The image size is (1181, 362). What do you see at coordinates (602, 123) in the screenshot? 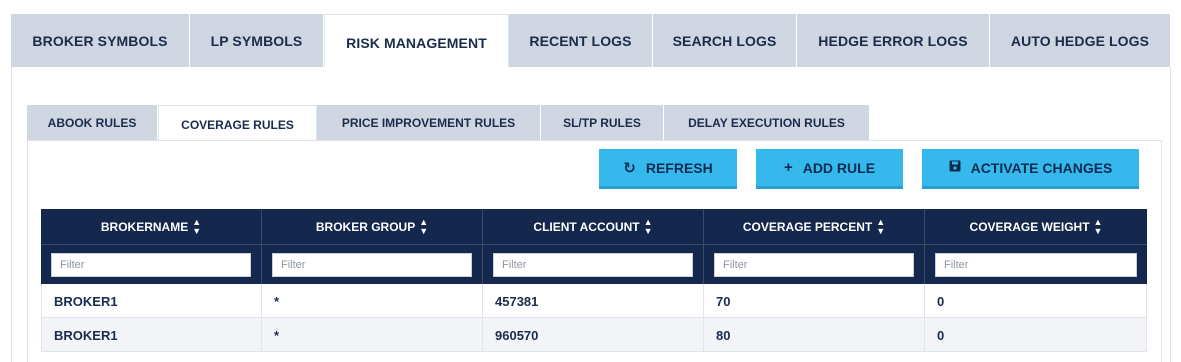
I see `tab-sl-tp-rules: SL/TP RULES` at bounding box center [602, 123].